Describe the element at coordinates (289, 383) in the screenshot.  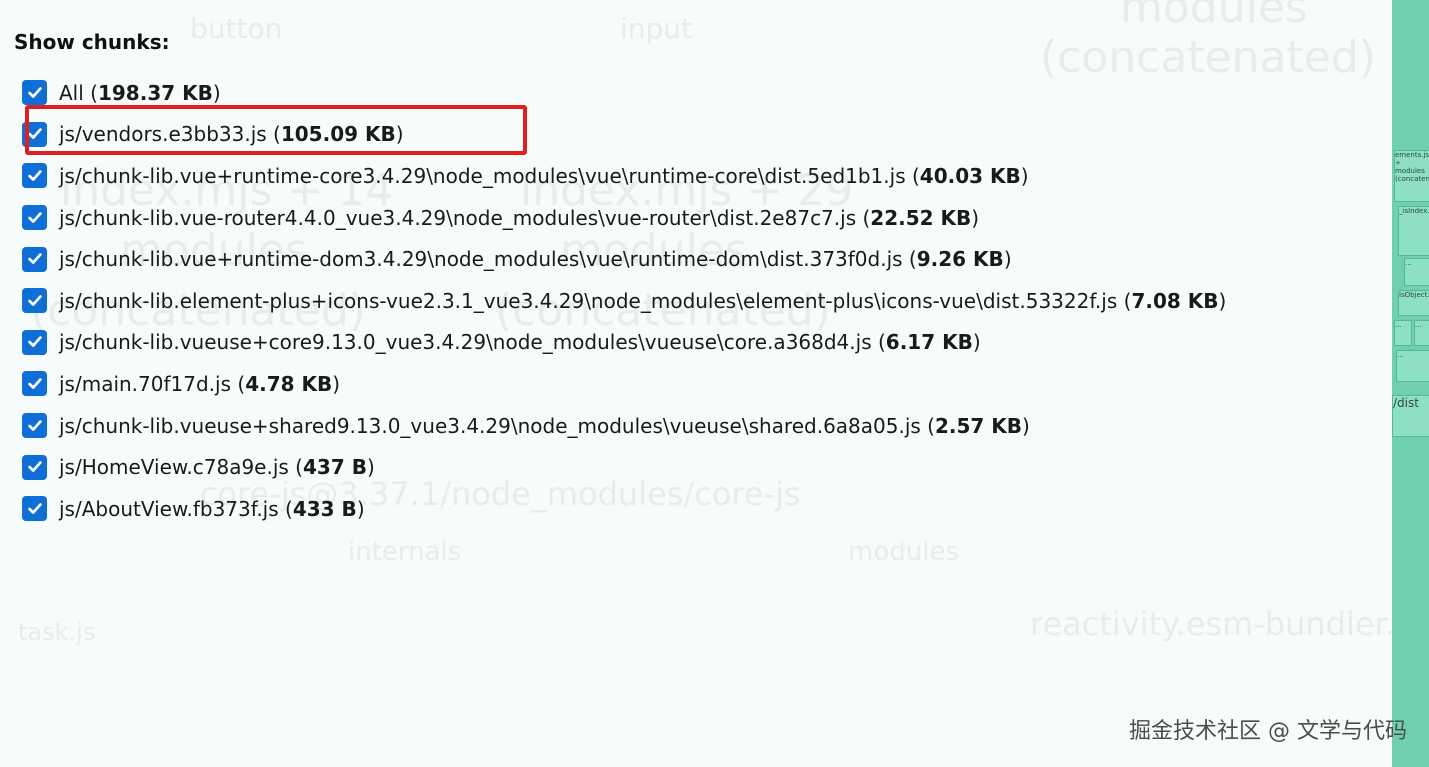
I see `chunk-size: 4.78 KB` at that location.